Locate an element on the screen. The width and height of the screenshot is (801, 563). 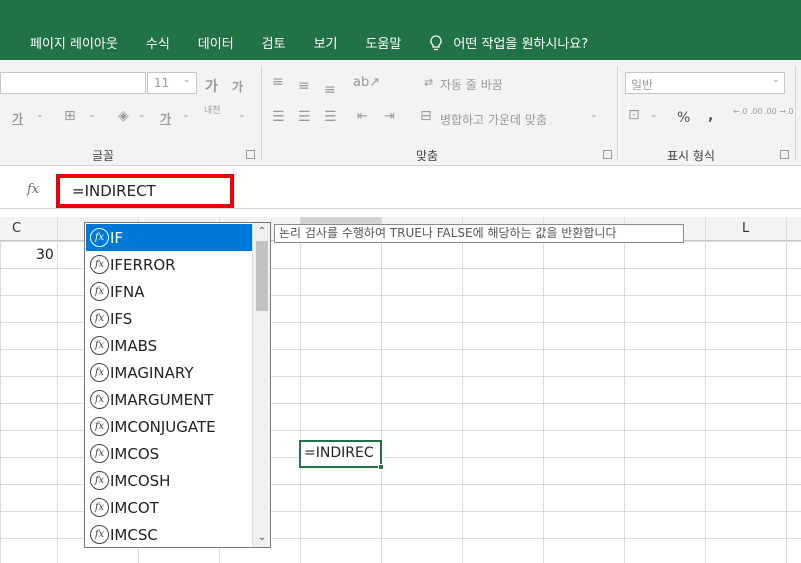
phonetic-button: 내천 is located at coordinates (214, 111).